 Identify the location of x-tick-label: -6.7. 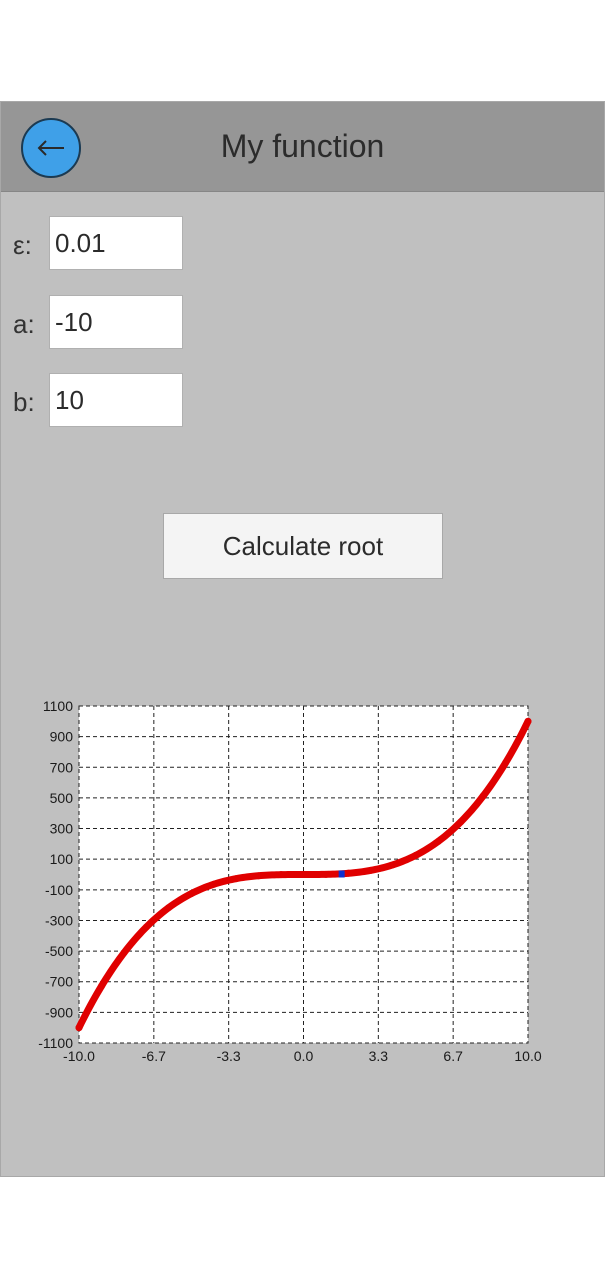
(154, 1056).